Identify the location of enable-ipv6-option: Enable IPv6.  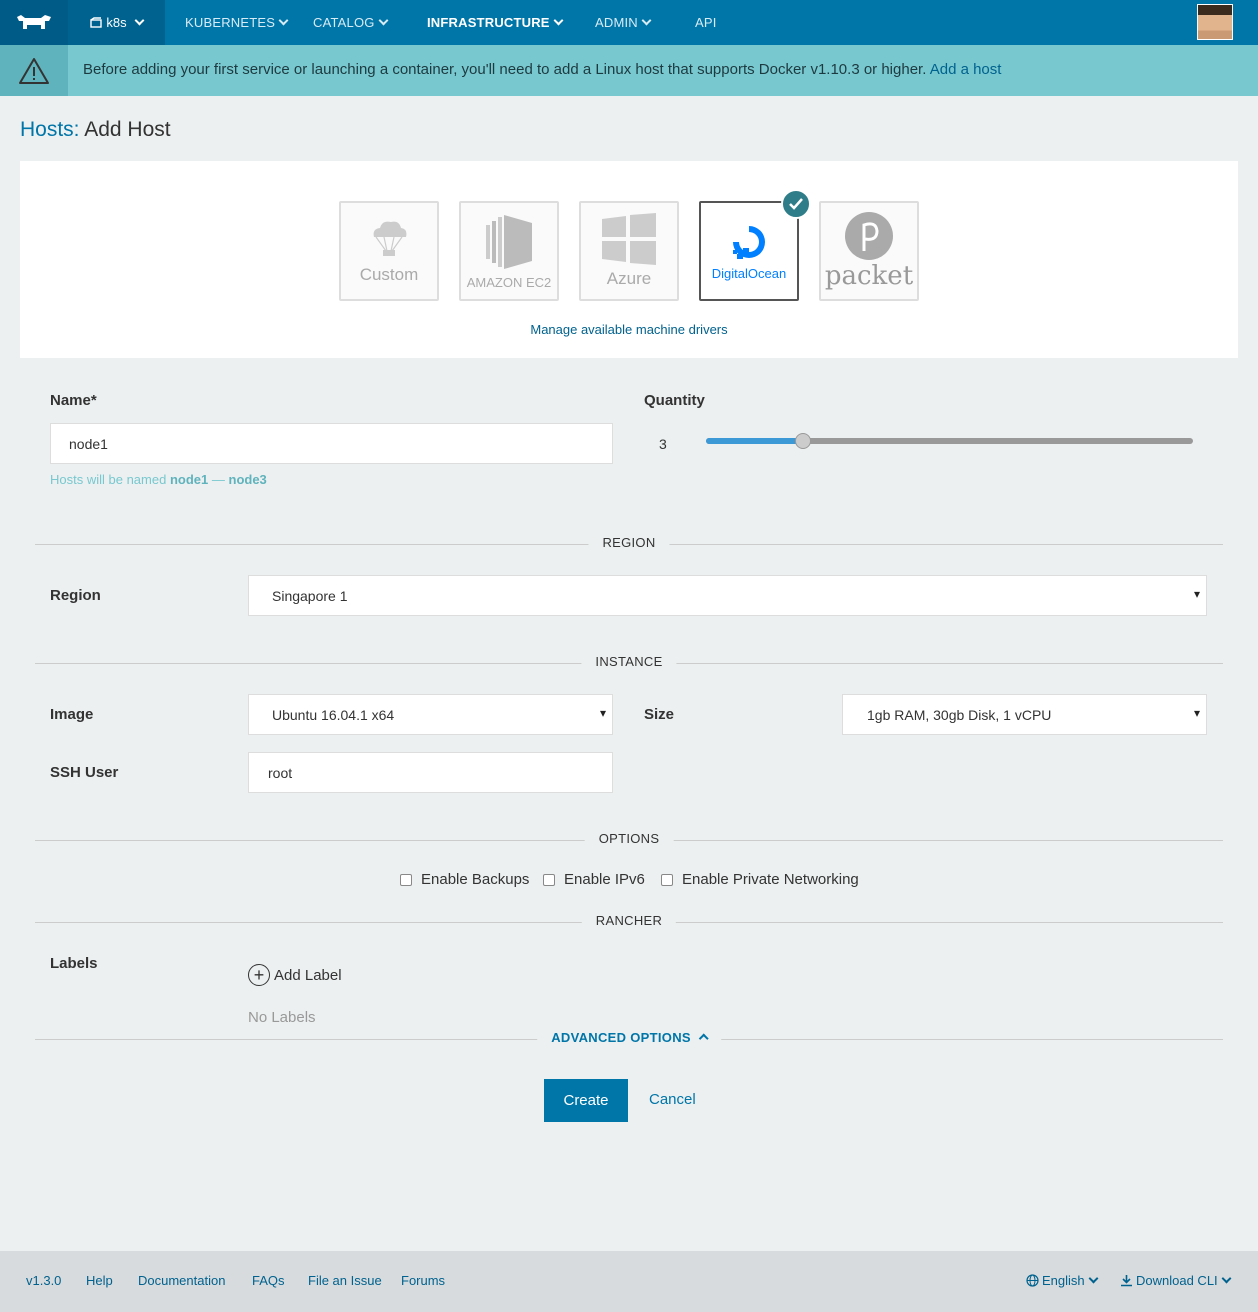
(594, 879).